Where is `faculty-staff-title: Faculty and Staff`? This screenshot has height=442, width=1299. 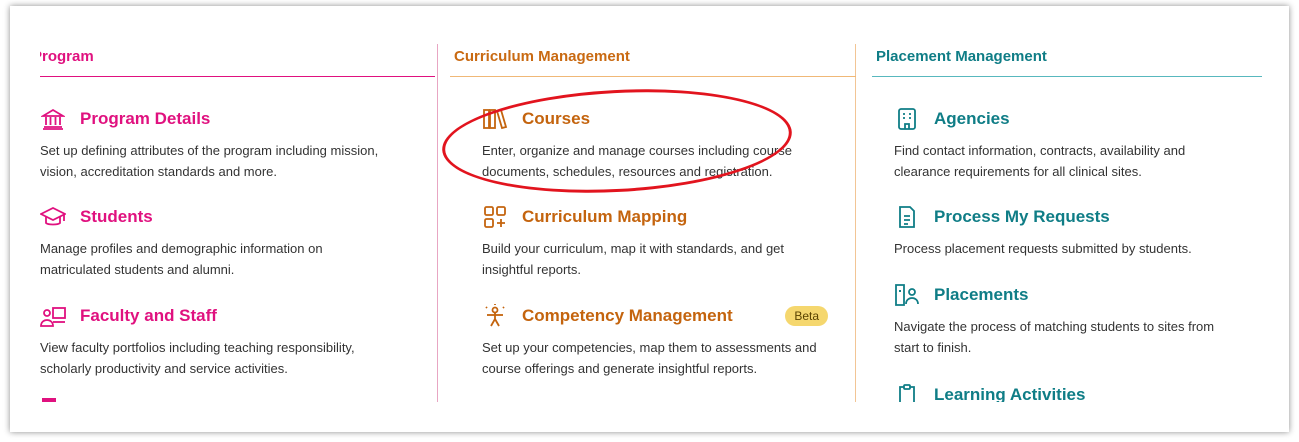 faculty-staff-title: Faculty and Staff is located at coordinates (148, 315).